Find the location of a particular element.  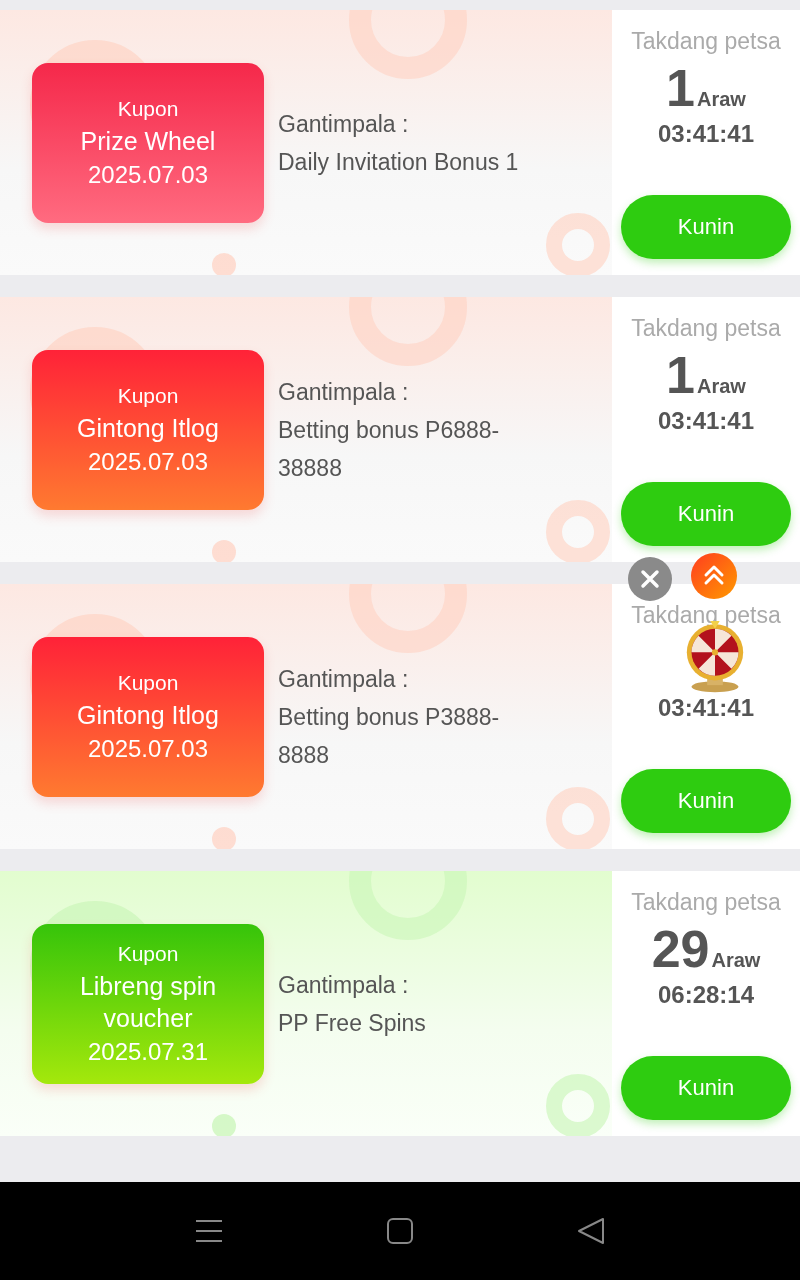

countdown-time: 06:28:14 is located at coordinates (706, 995).